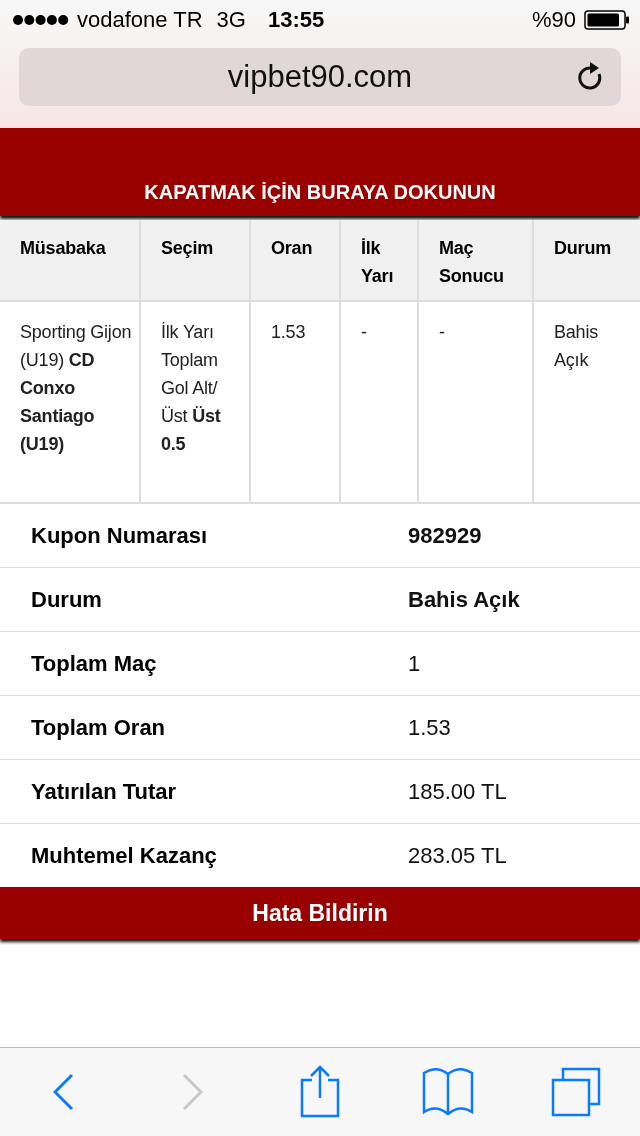  What do you see at coordinates (320, 77) in the screenshot?
I see `address-bar: vipbet90.com` at bounding box center [320, 77].